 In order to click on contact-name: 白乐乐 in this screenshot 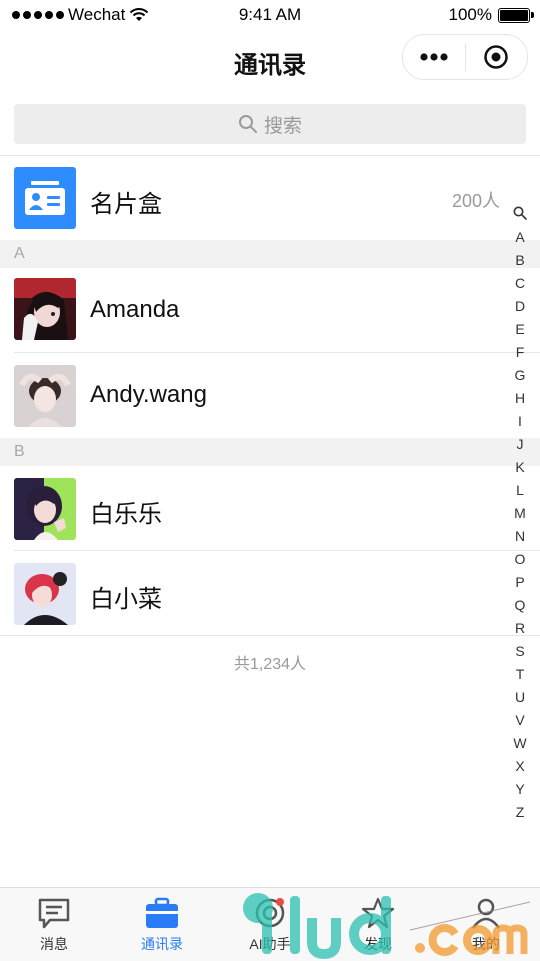, I will do `click(126, 514)`.